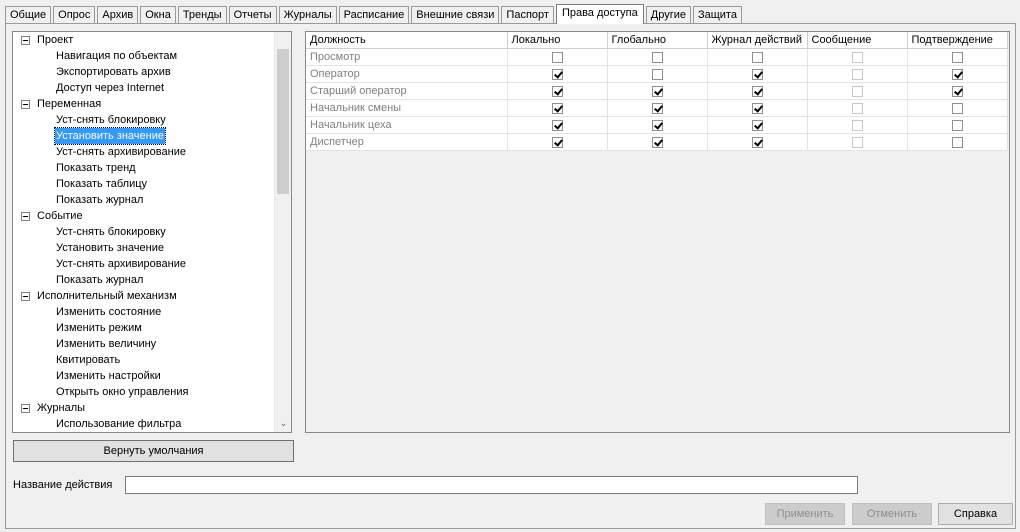 Image resolution: width=1020 pixels, height=532 pixels. Describe the element at coordinates (28, 14) in the screenshot. I see `tab-0: Общие` at that location.